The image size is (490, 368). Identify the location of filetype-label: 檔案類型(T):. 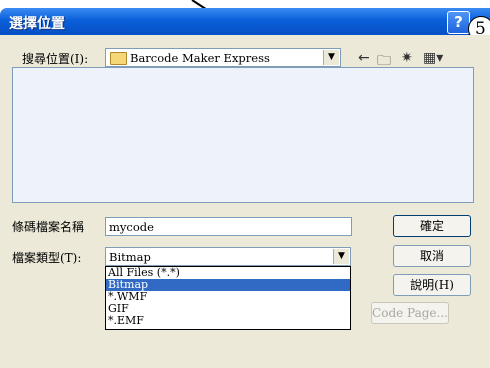
(47, 258).